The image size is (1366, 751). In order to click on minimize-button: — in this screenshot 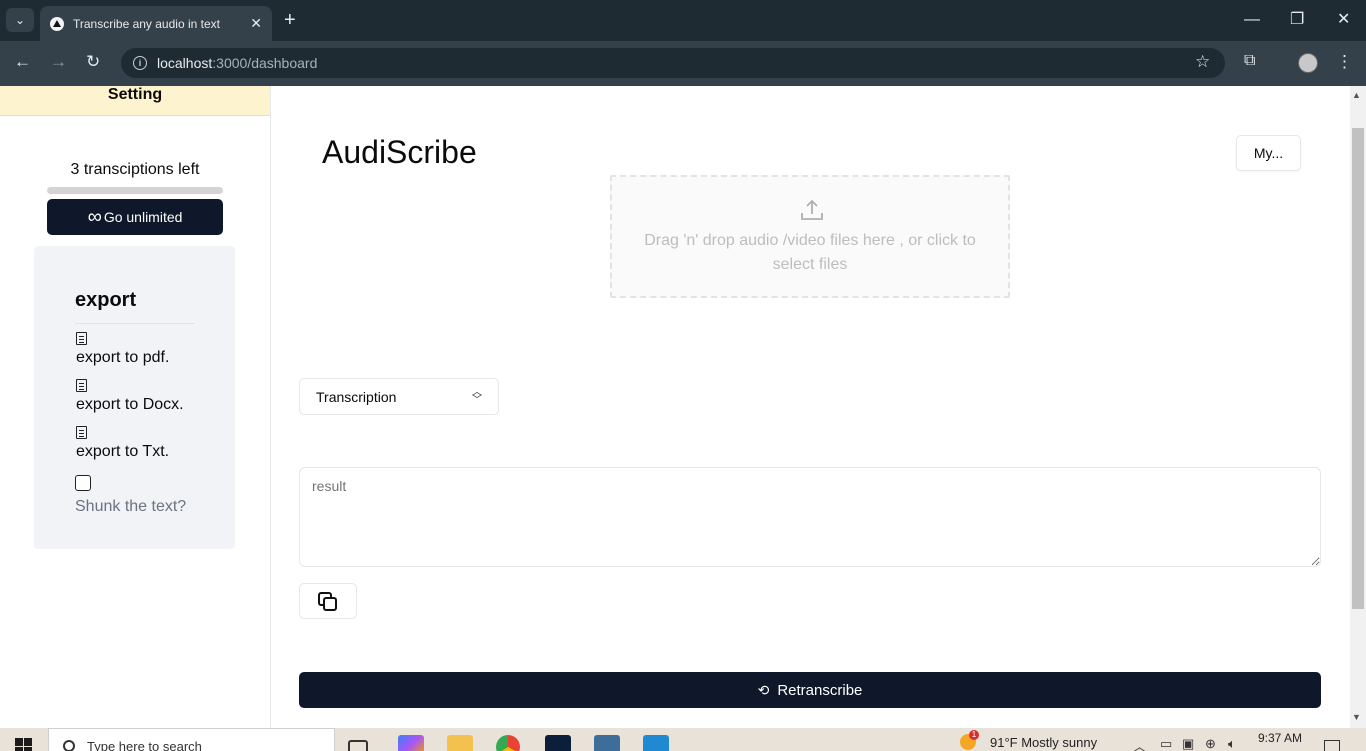, I will do `click(1252, 20)`.